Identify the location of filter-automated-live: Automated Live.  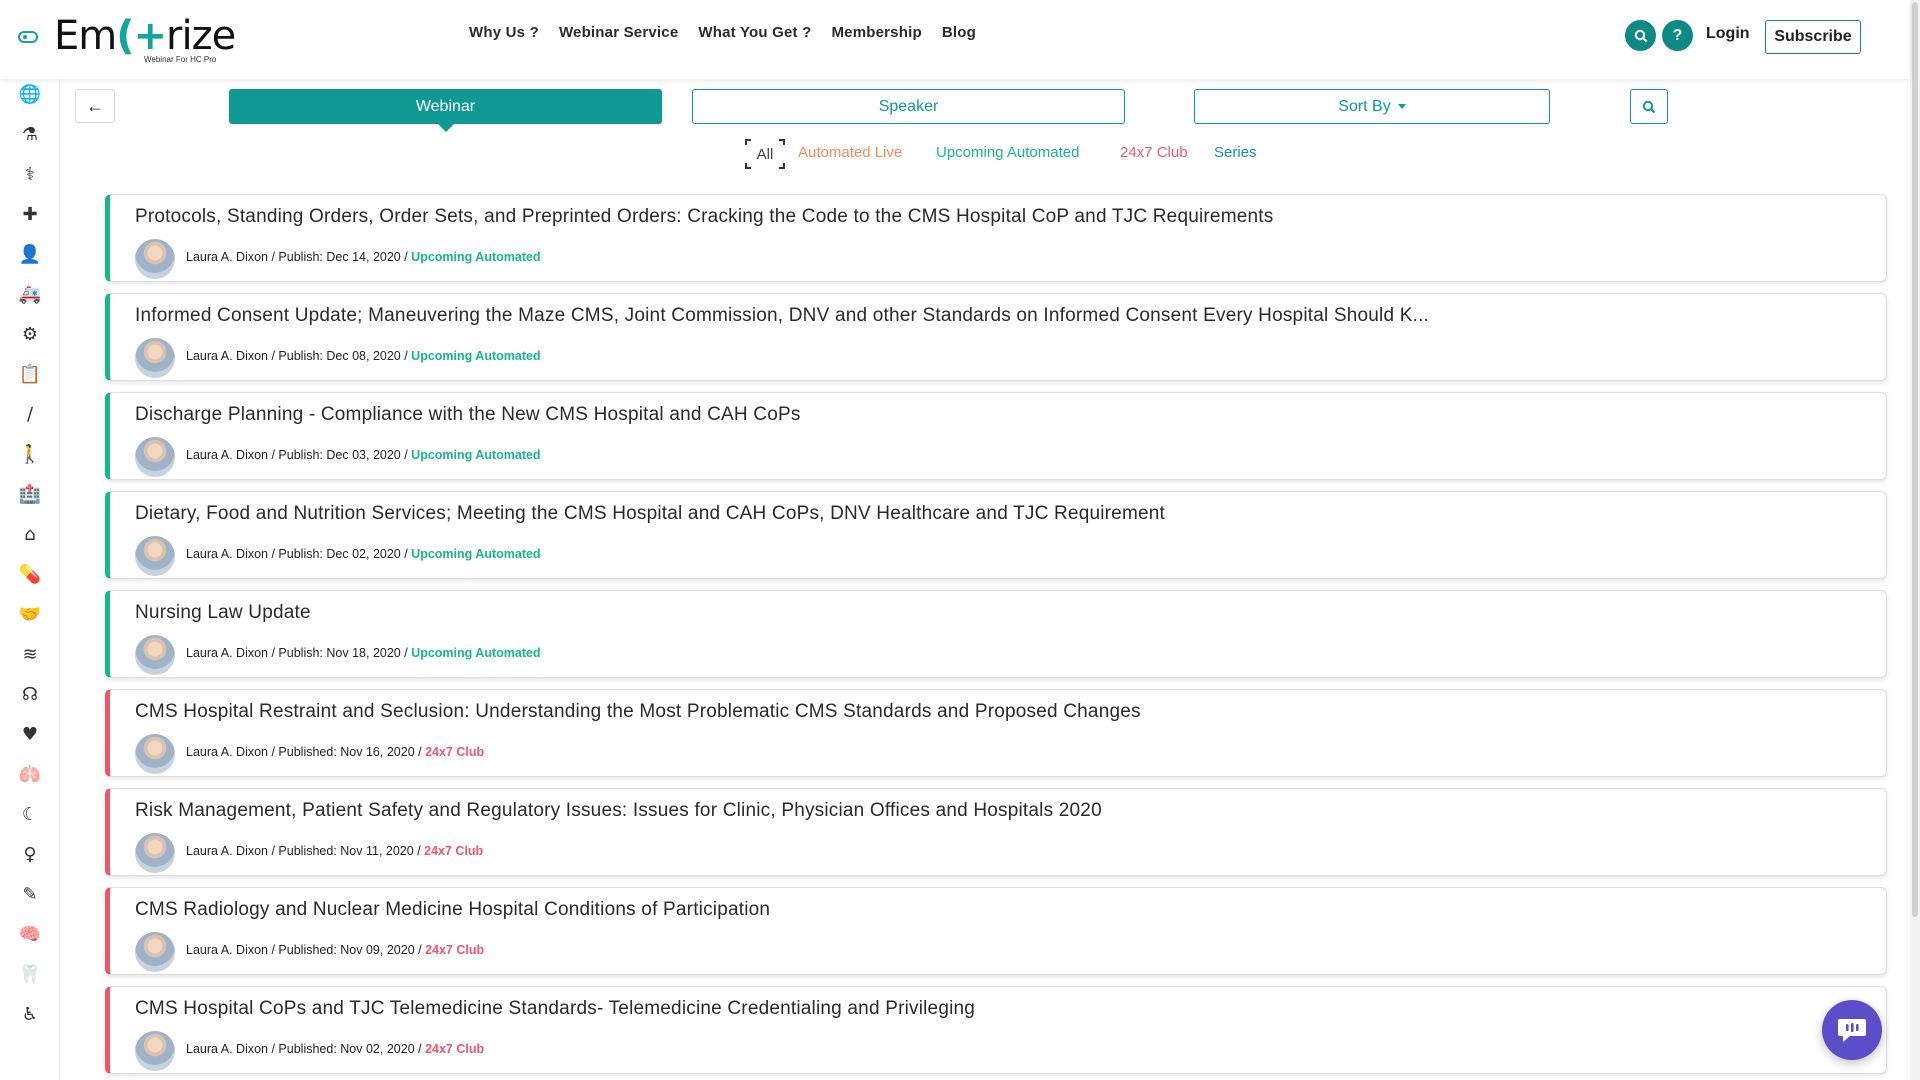
(850, 152).